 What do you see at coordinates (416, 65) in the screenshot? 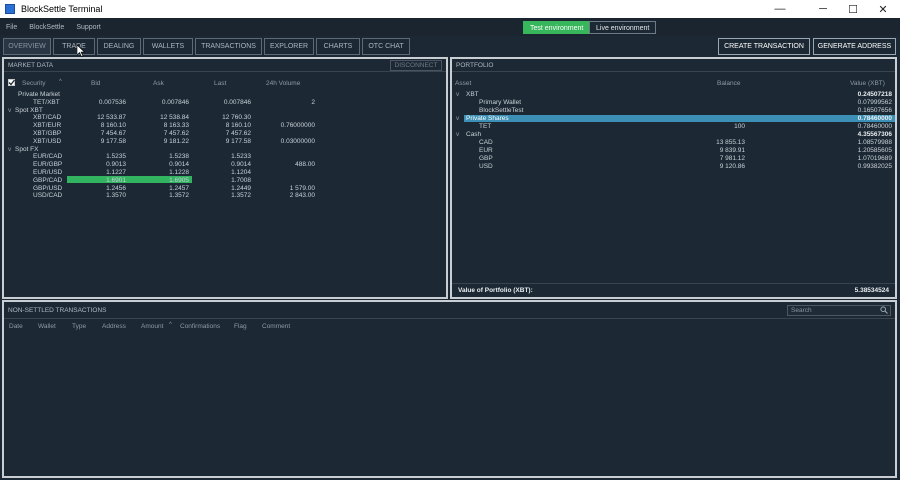
I see `disconnect-button: DISCONNECT` at bounding box center [416, 65].